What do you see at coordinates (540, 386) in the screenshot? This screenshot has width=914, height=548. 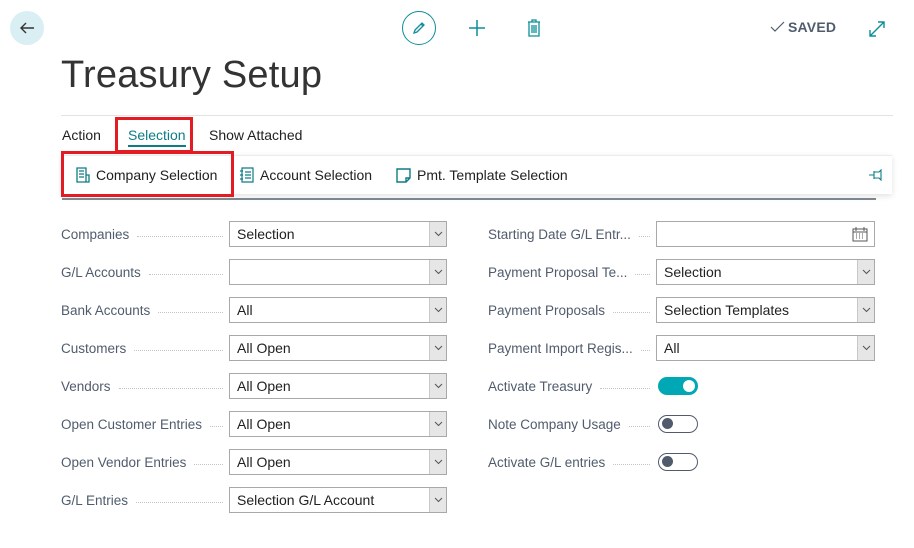 I see `activate-treasury-label-text: Activate Treasury` at bounding box center [540, 386].